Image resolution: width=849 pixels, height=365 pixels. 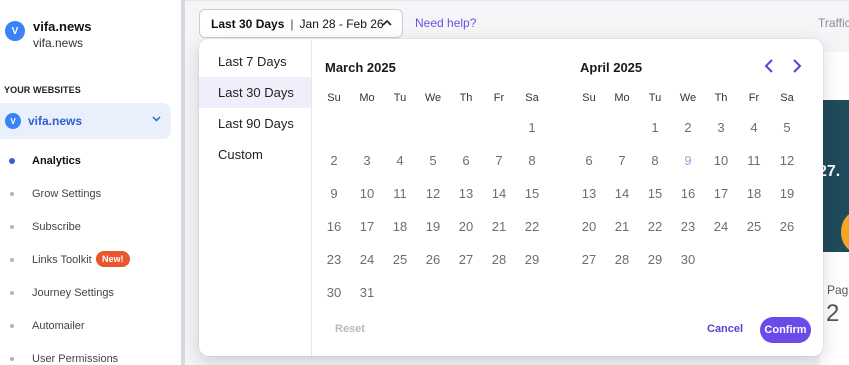 What do you see at coordinates (90, 160) in the screenshot?
I see `sidebar-item-analytics: Analytics` at bounding box center [90, 160].